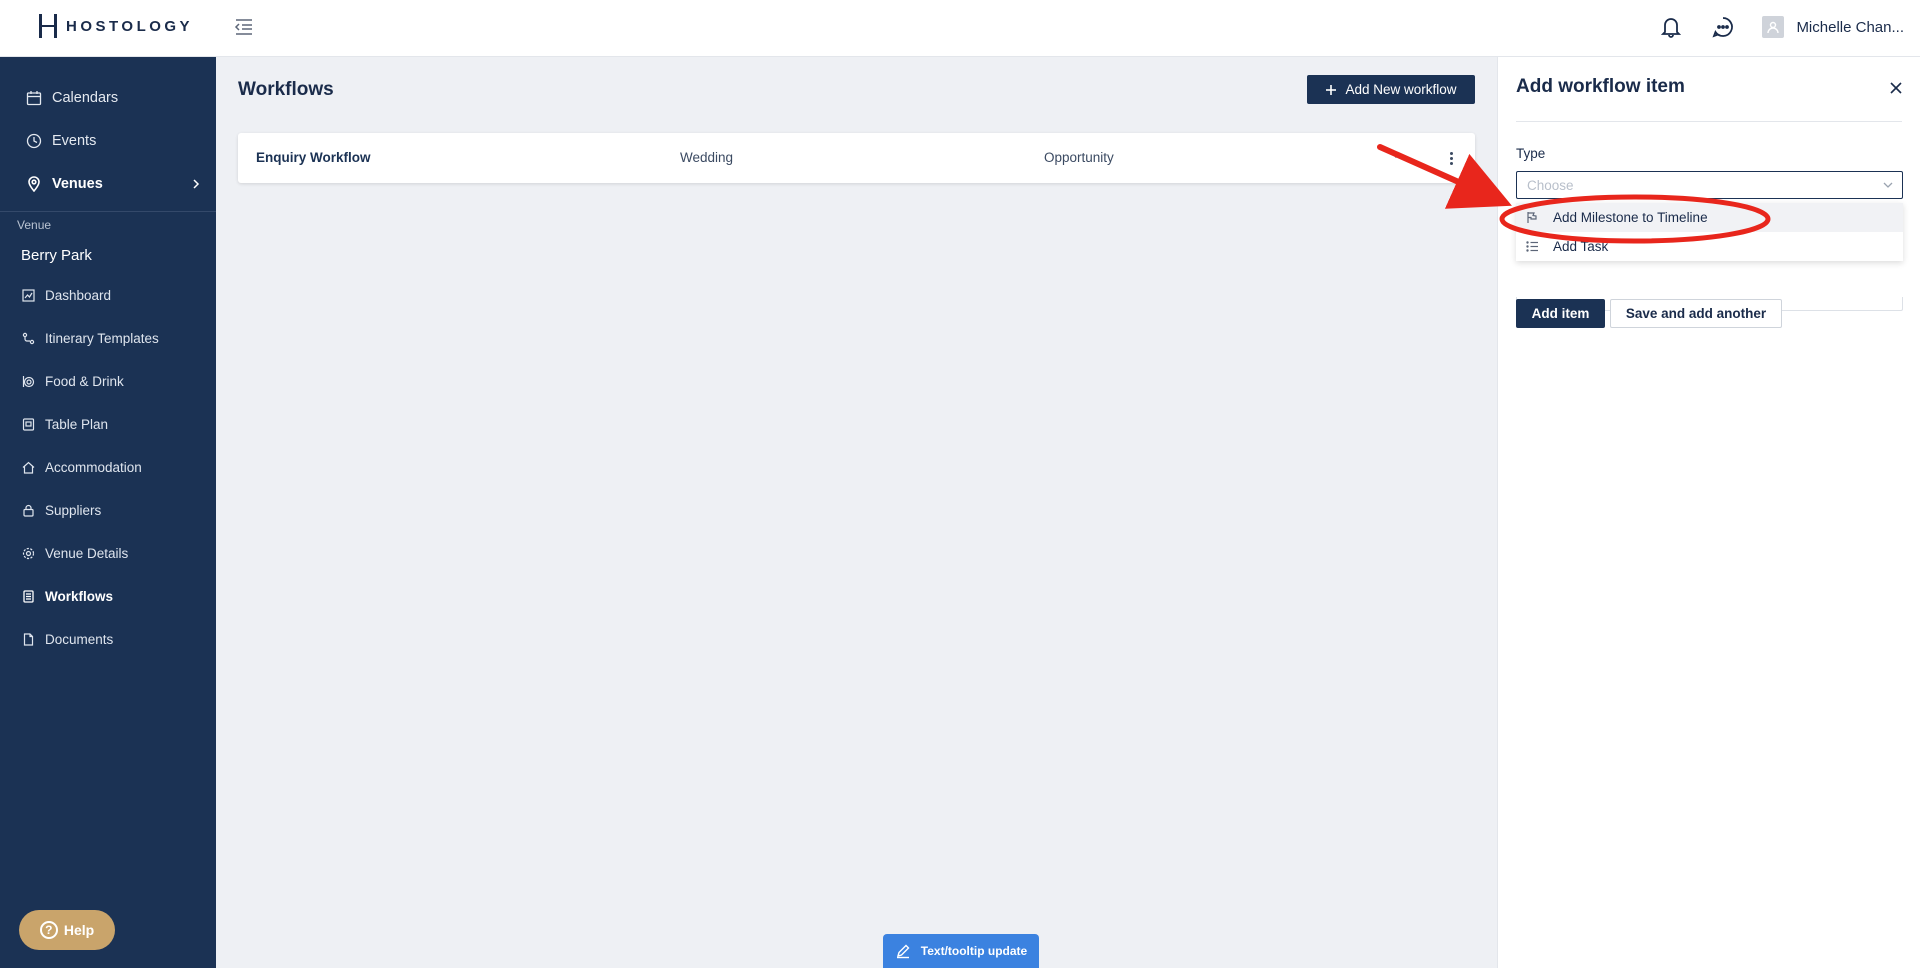 The height and width of the screenshot is (968, 1920). Describe the element at coordinates (1531, 153) in the screenshot. I see `type-label: Type` at that location.